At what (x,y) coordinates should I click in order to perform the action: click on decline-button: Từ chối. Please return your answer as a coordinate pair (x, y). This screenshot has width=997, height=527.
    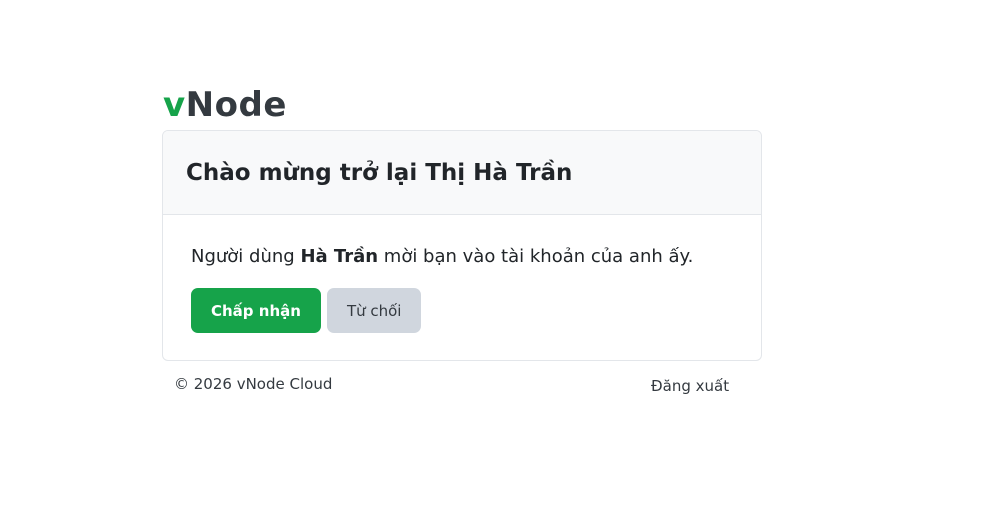
    Looking at the image, I should click on (374, 310).